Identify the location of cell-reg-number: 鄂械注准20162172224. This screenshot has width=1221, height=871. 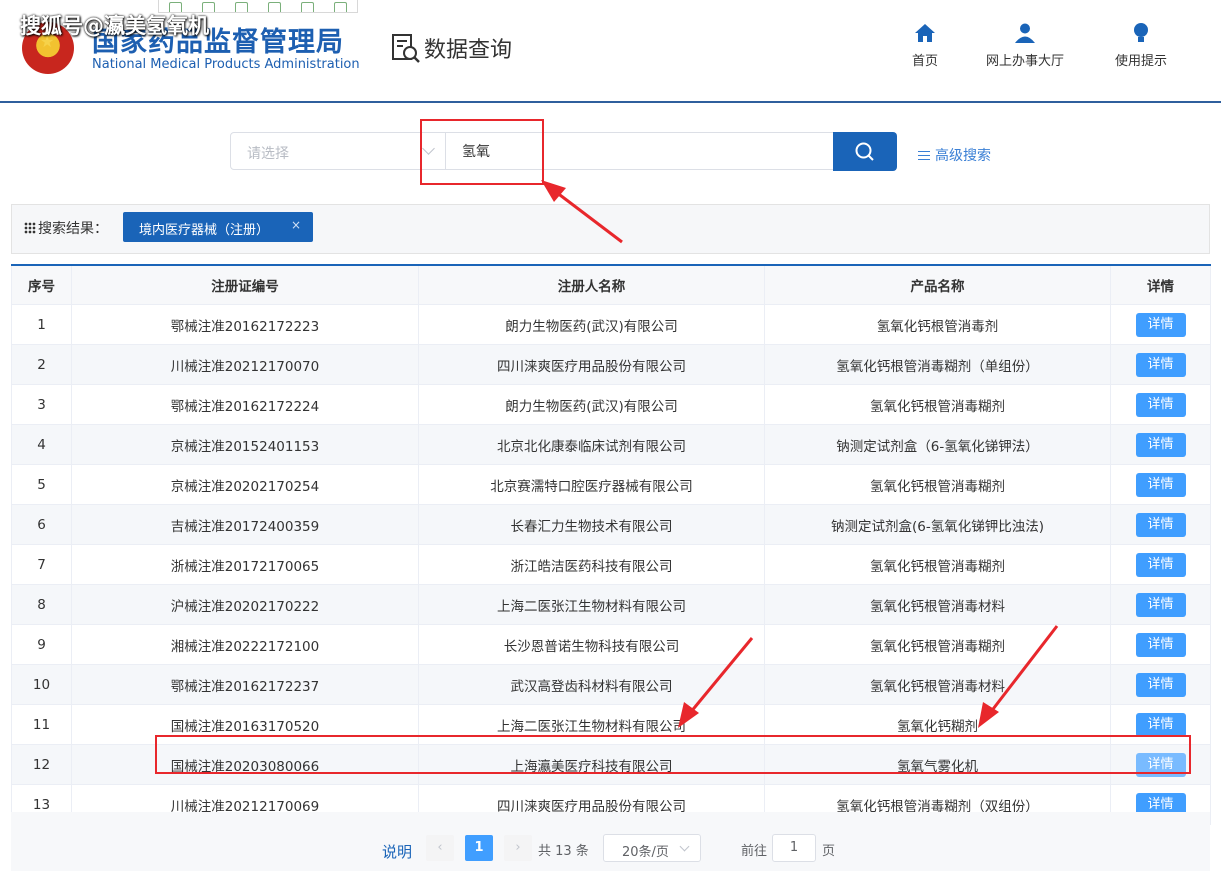
(245, 404).